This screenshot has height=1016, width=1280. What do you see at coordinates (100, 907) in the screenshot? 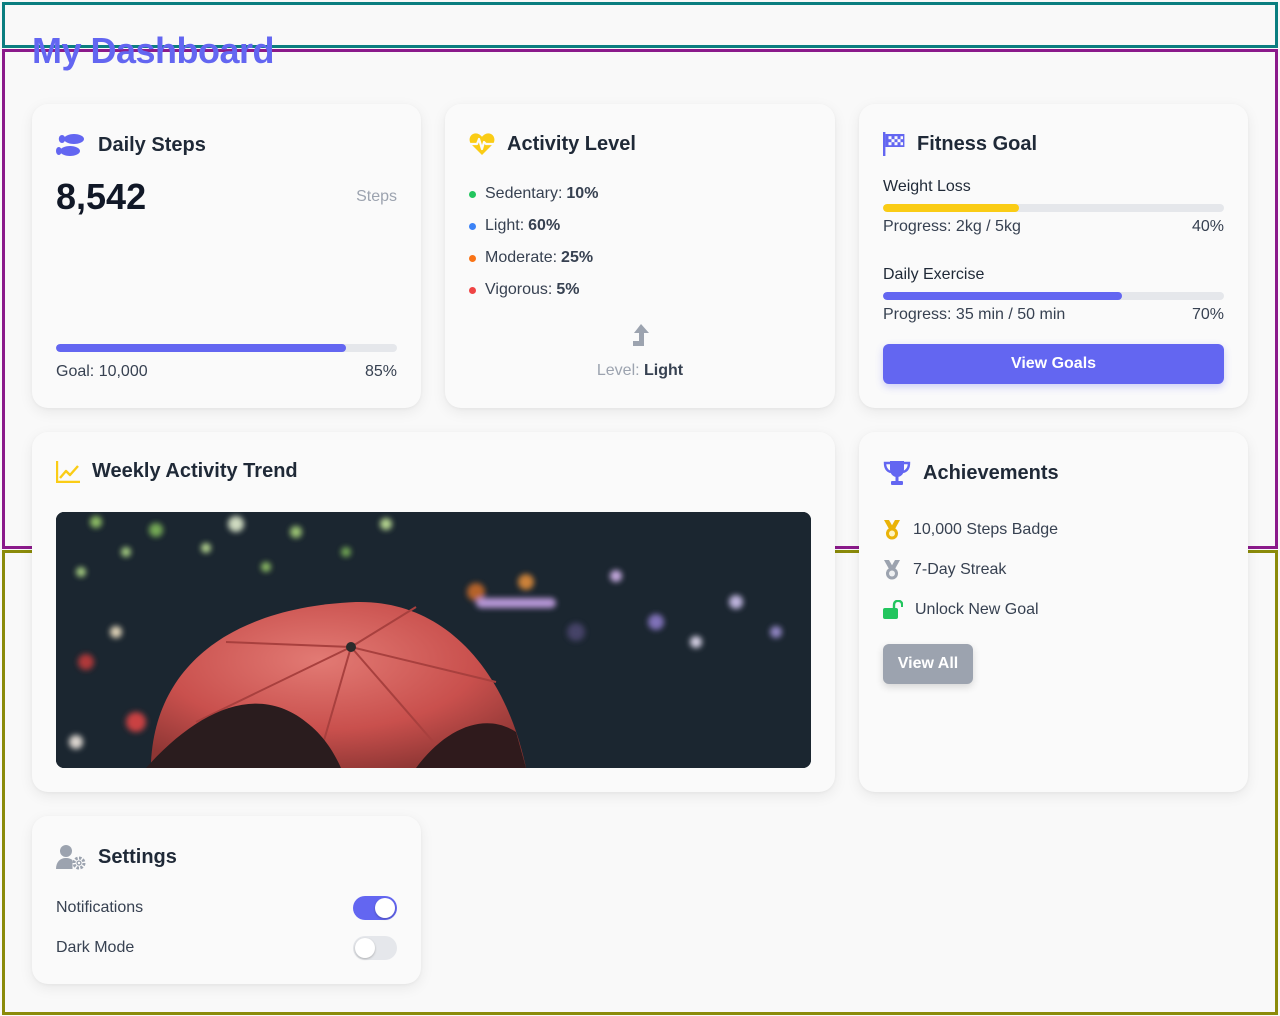
I see `notifications-label: Notifications` at bounding box center [100, 907].